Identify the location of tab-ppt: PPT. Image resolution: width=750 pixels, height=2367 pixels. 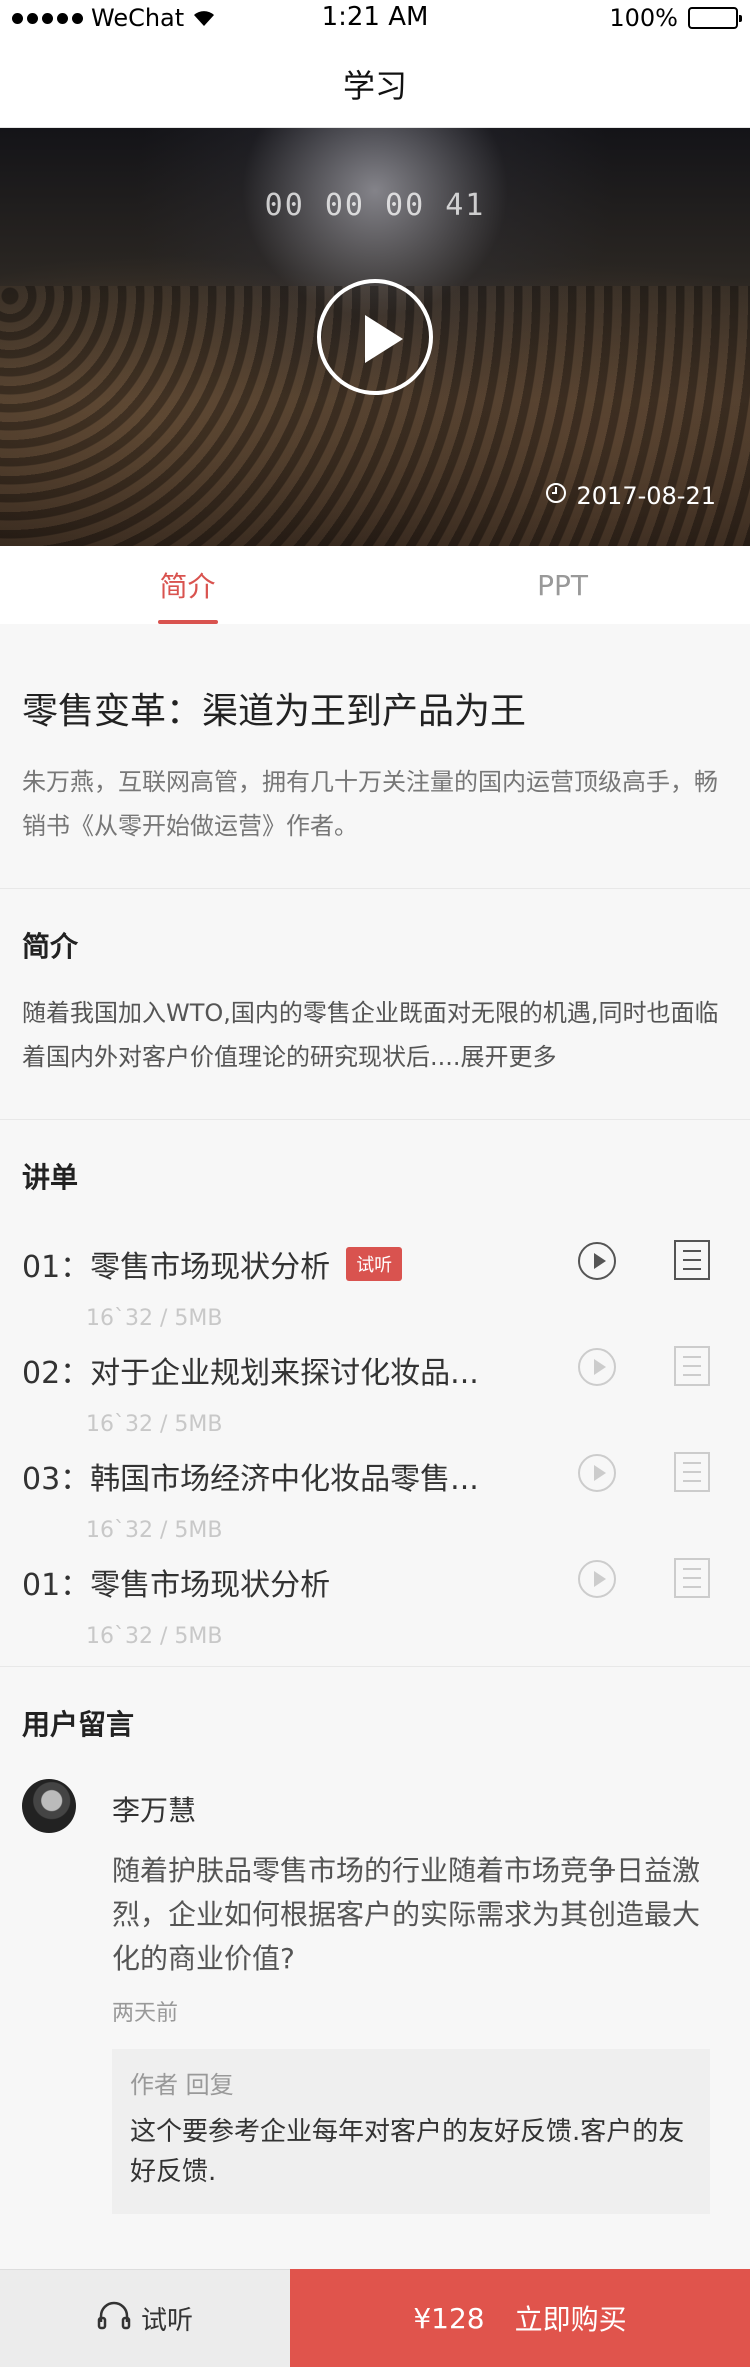
(562, 585).